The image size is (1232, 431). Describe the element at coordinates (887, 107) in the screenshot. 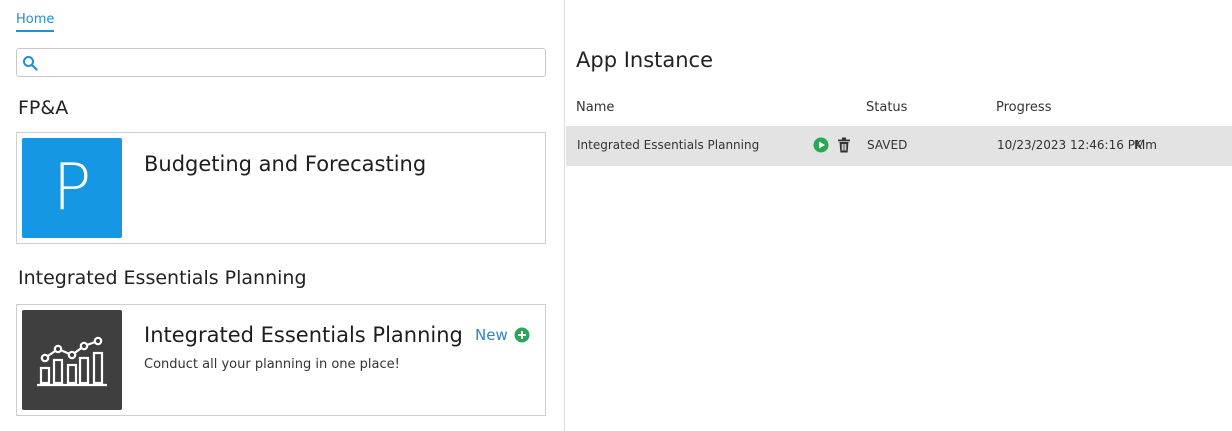

I see `column-header-status: Status` at that location.